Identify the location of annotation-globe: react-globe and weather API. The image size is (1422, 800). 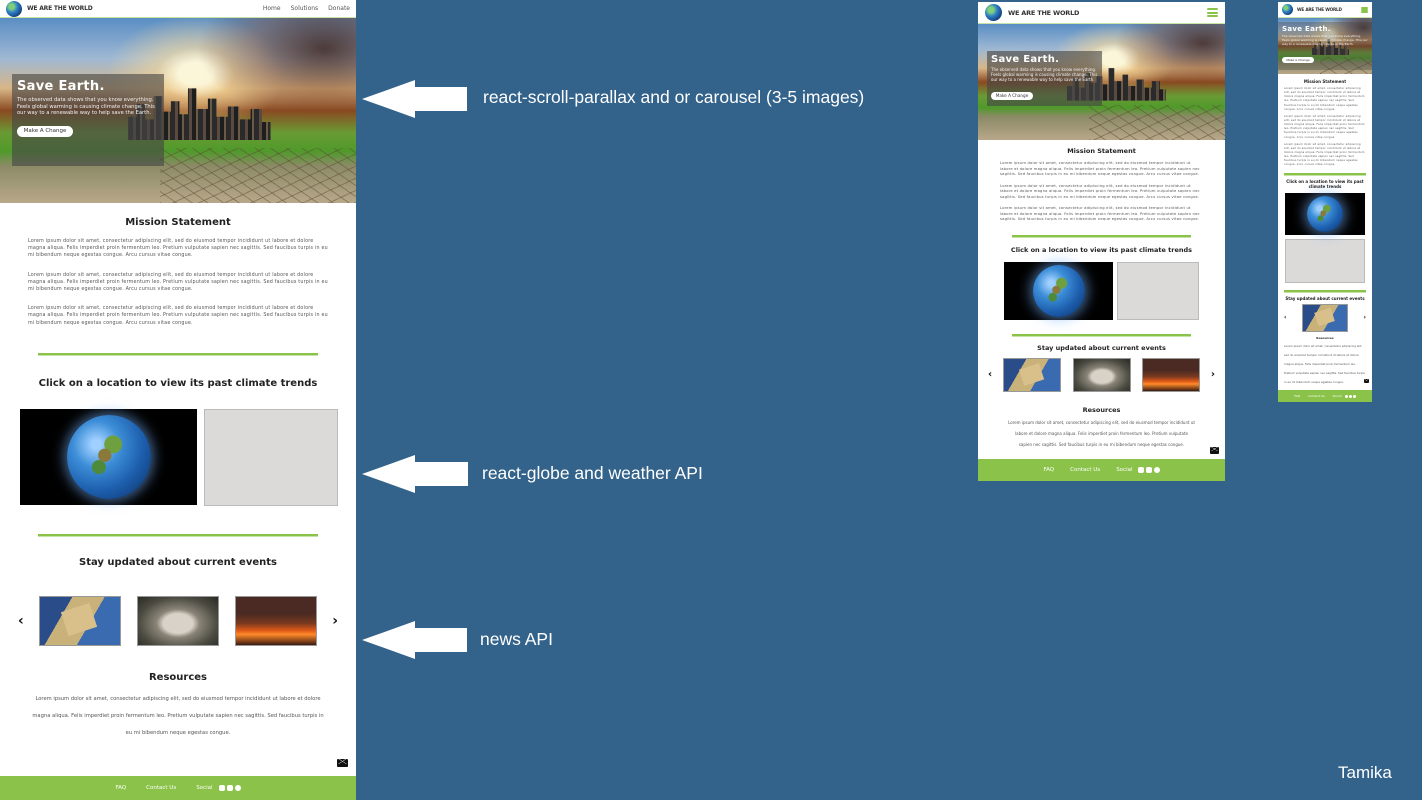
(592, 473).